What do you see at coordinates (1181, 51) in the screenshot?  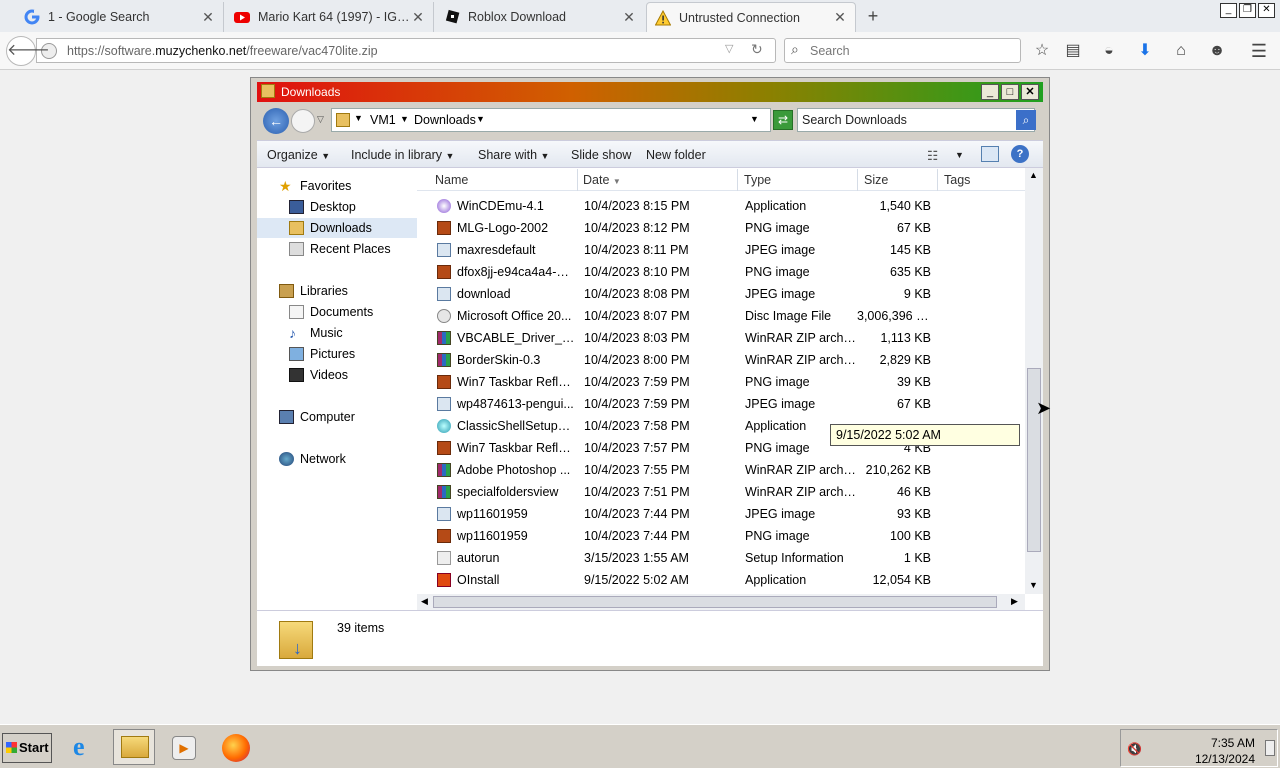 I see `home-icon: ⌂` at bounding box center [1181, 51].